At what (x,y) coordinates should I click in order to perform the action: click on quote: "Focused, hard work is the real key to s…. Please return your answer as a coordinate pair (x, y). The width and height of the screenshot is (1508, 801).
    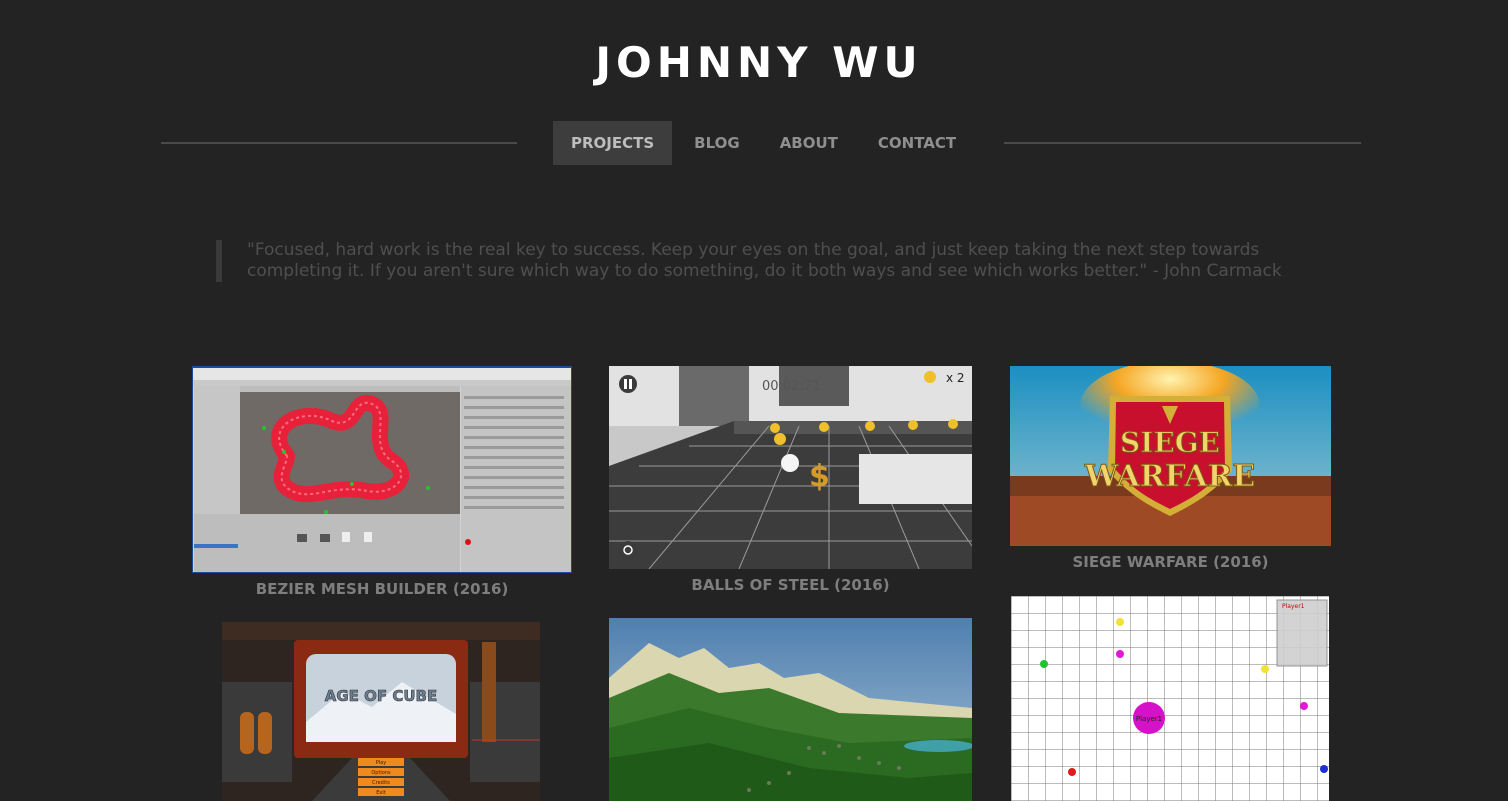
    Looking at the image, I should click on (781, 261).